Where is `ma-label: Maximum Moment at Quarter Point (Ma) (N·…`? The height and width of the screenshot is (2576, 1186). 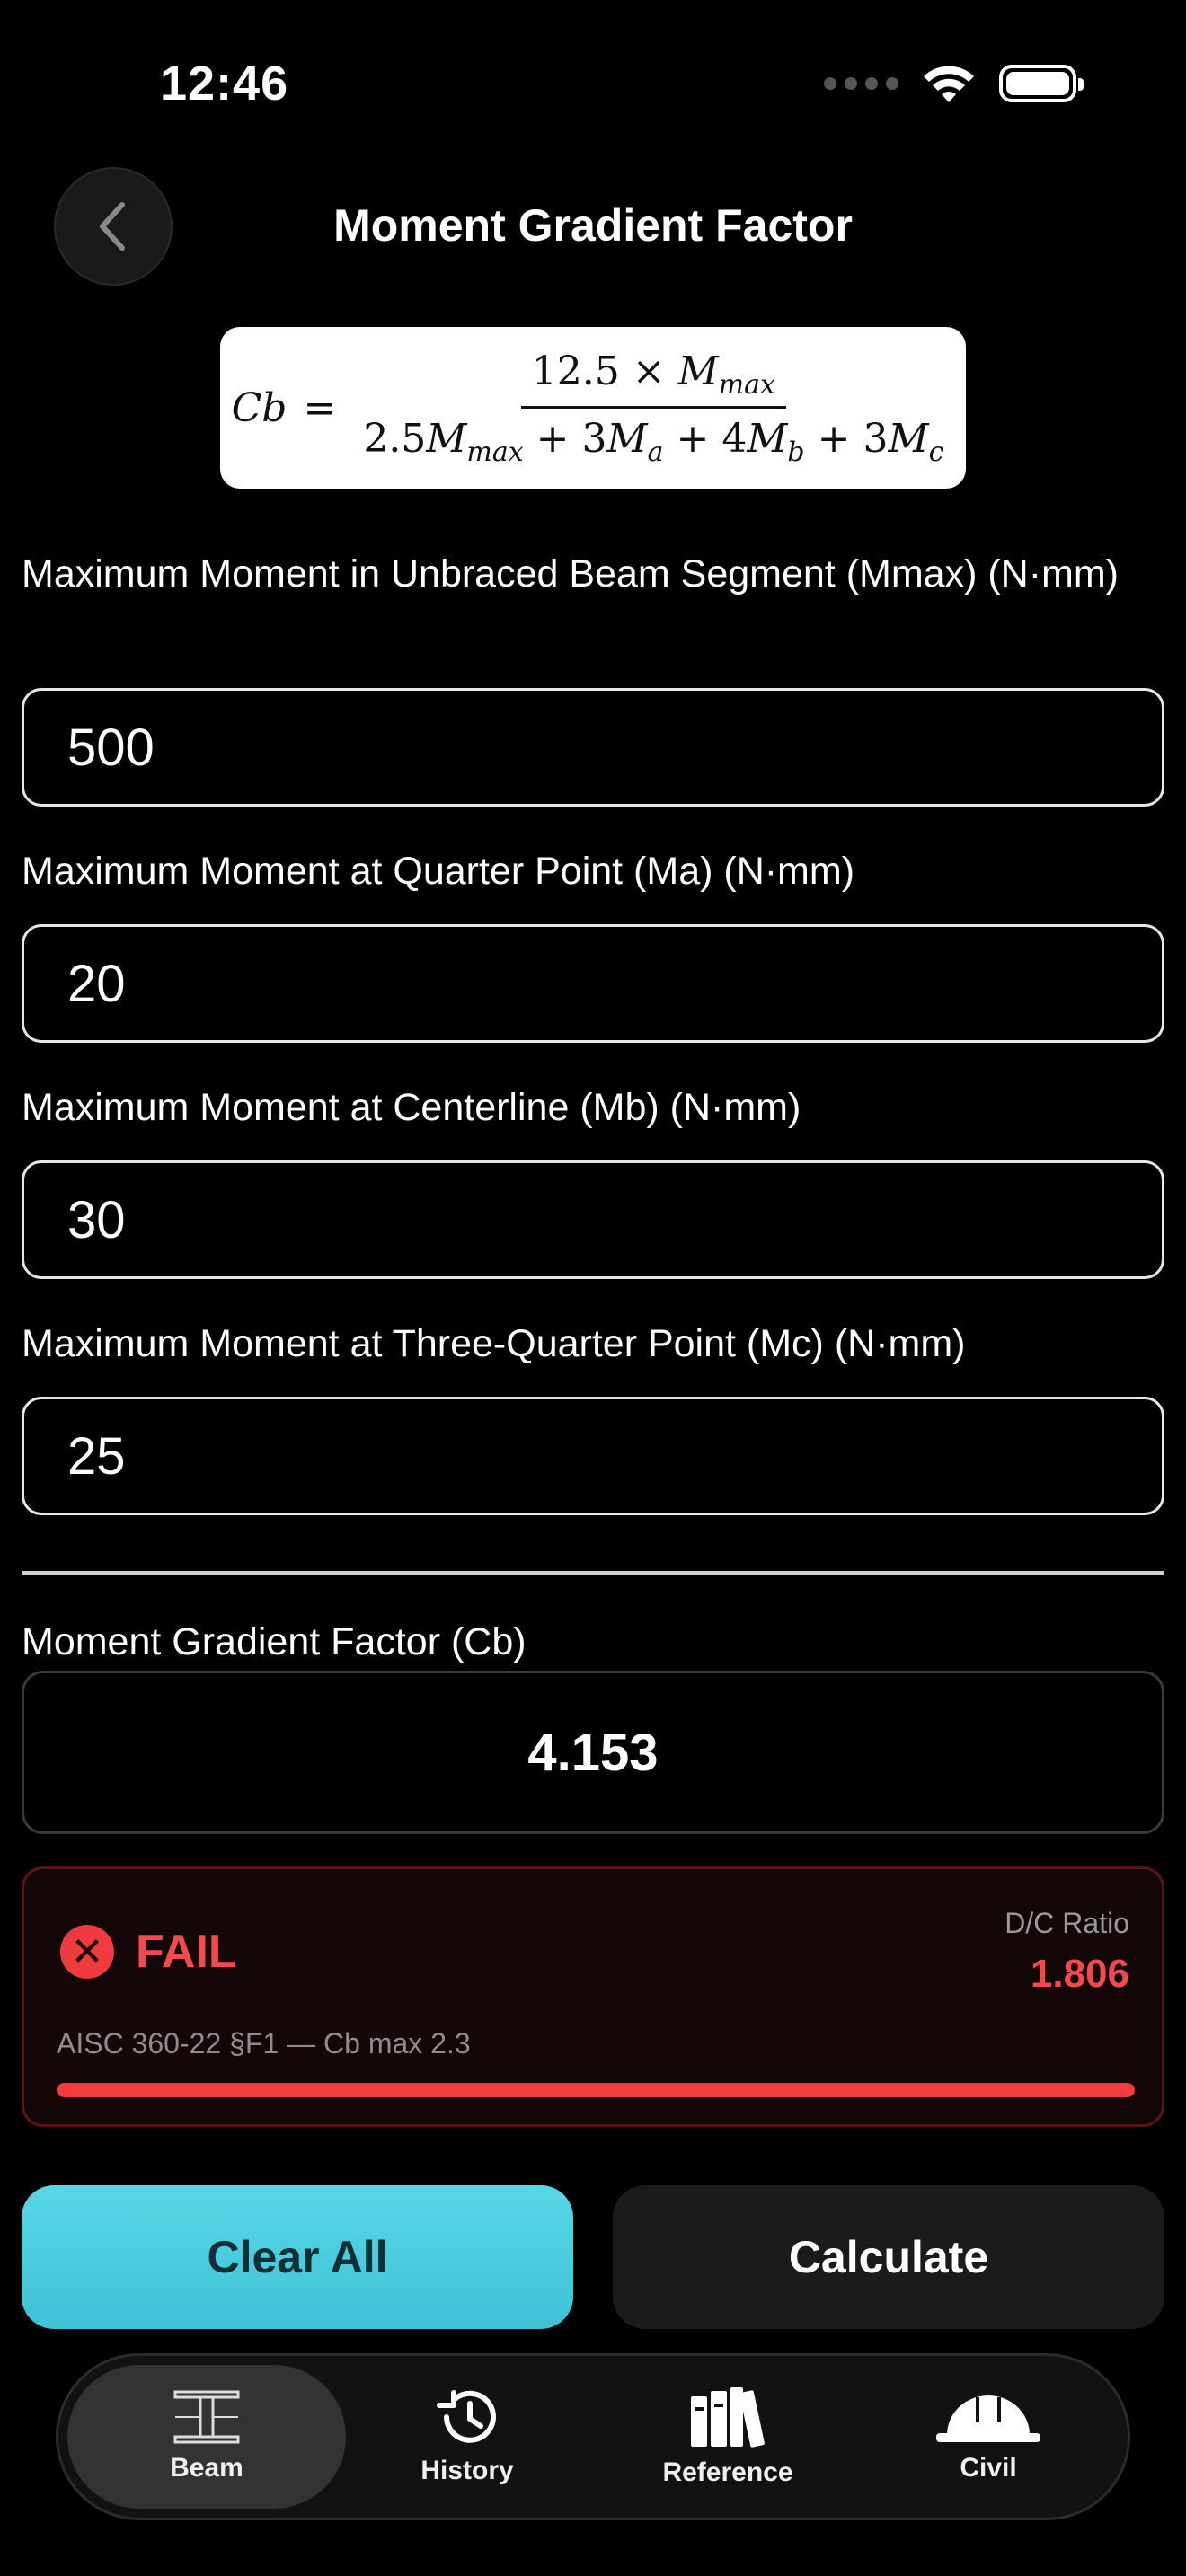 ma-label: Maximum Moment at Quarter Point (Ma) (N·… is located at coordinates (438, 871).